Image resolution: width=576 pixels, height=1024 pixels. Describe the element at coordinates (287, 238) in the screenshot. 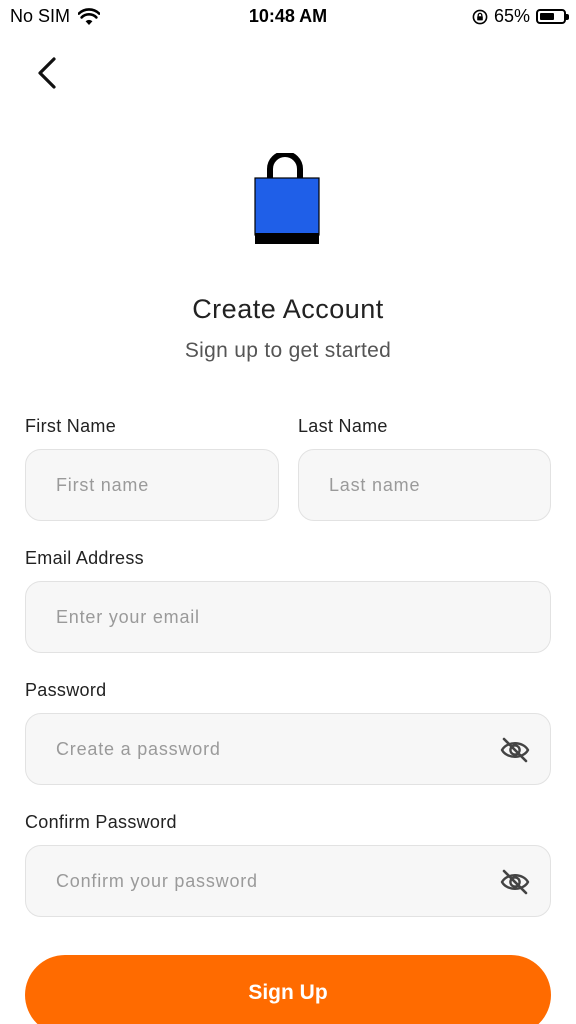

I see `bag-base` at that location.